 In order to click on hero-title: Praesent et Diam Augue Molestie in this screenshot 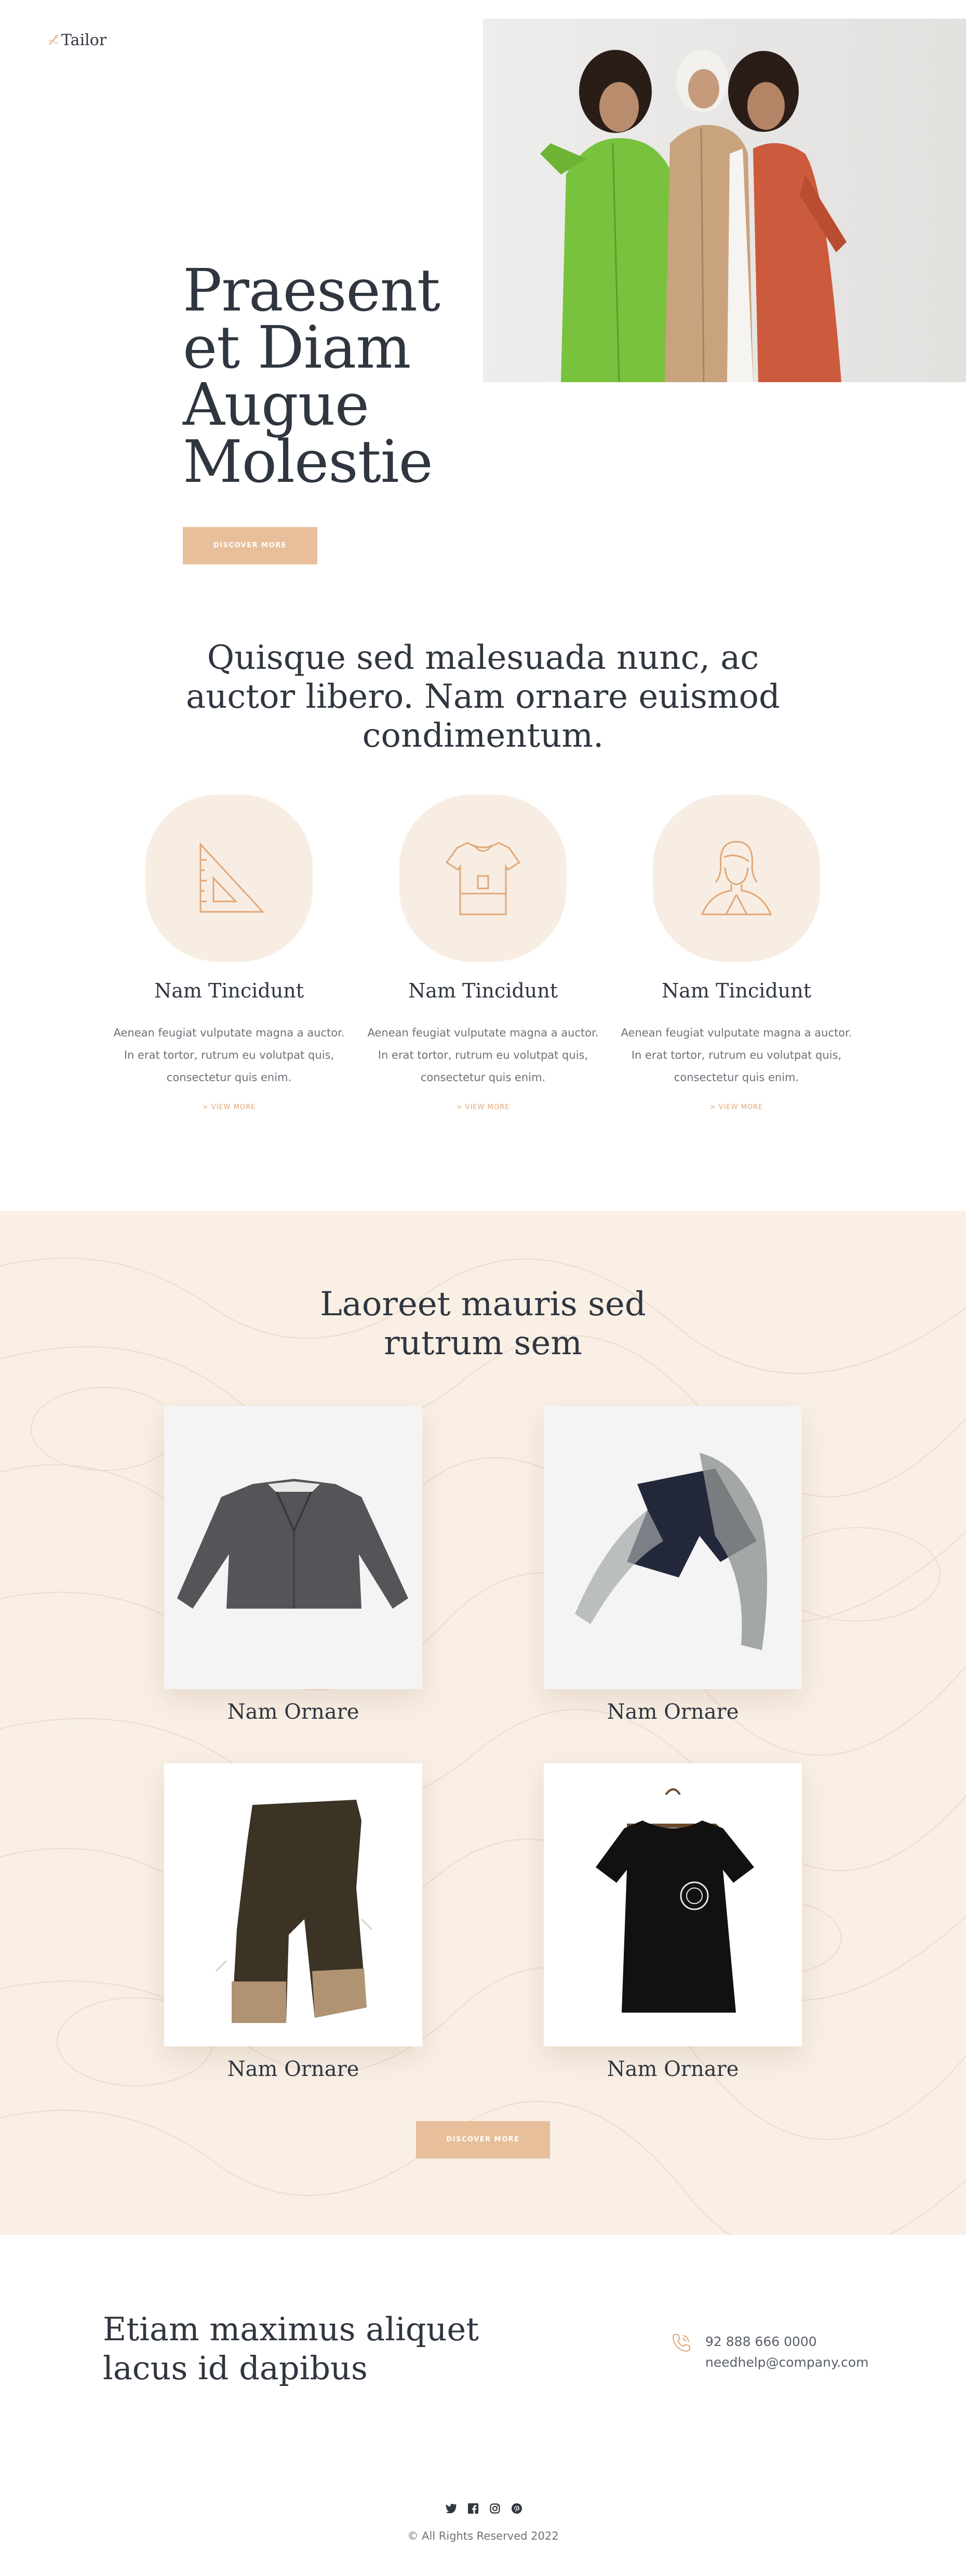, I will do `click(312, 376)`.